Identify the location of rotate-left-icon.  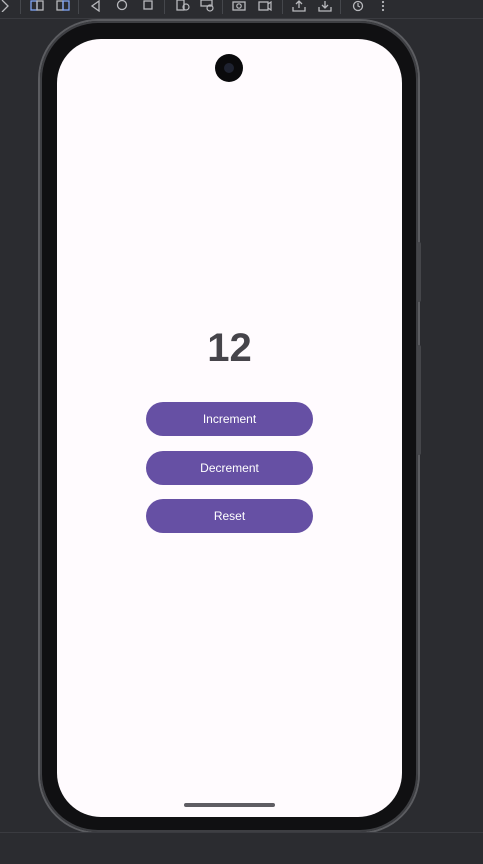
(183, 6).